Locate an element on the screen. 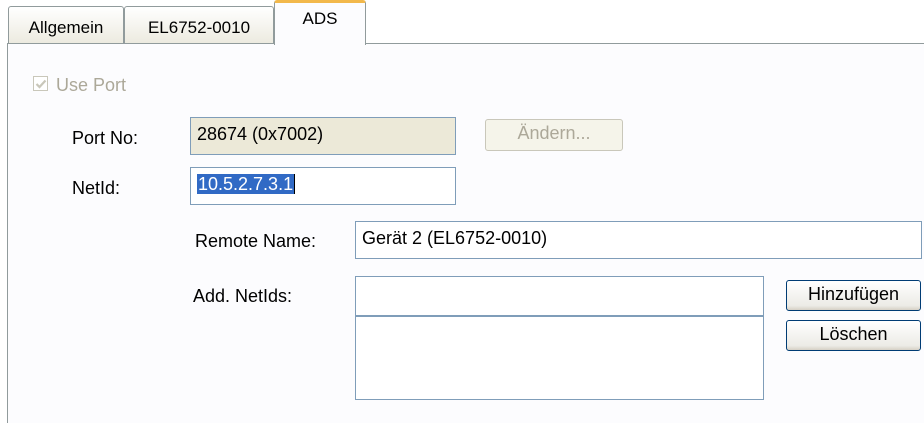 This screenshot has width=924, height=423. netid-label: NetId: is located at coordinates (96, 188).